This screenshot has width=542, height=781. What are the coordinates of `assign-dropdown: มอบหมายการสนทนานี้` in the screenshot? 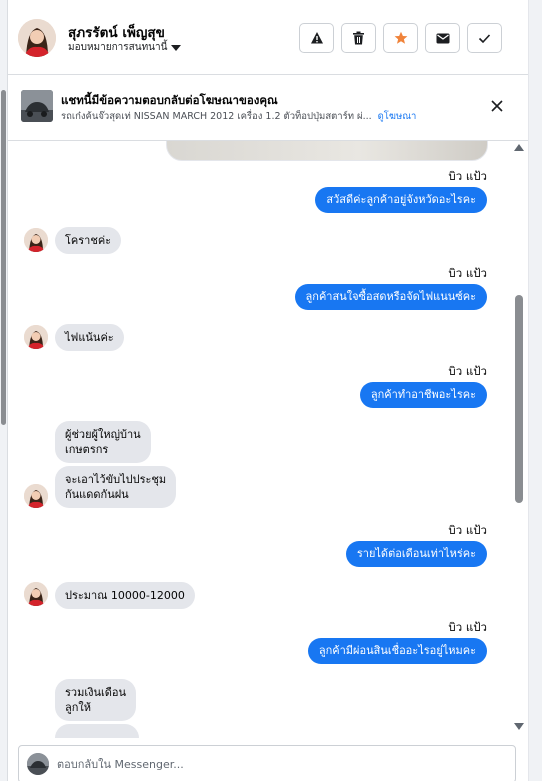 It's located at (125, 47).